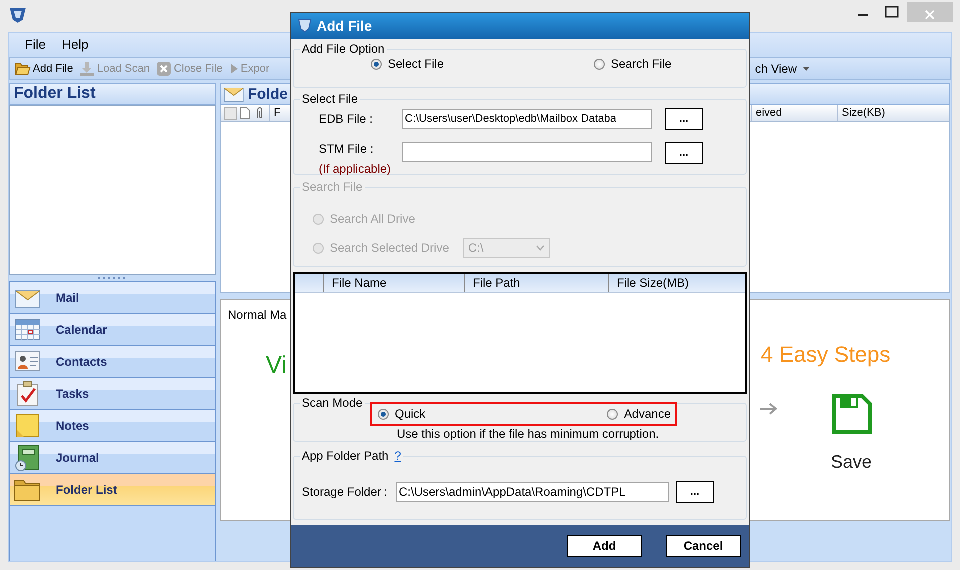  I want to click on radio-button: Search File, so click(633, 64).